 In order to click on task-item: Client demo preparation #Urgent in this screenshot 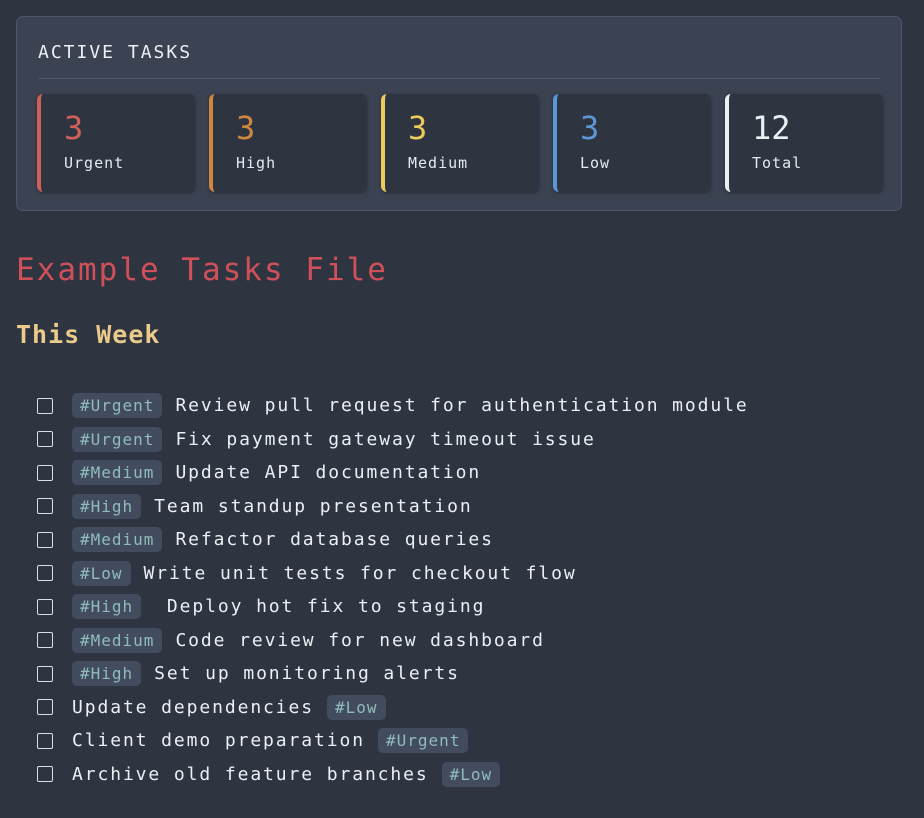, I will do `click(393, 741)`.